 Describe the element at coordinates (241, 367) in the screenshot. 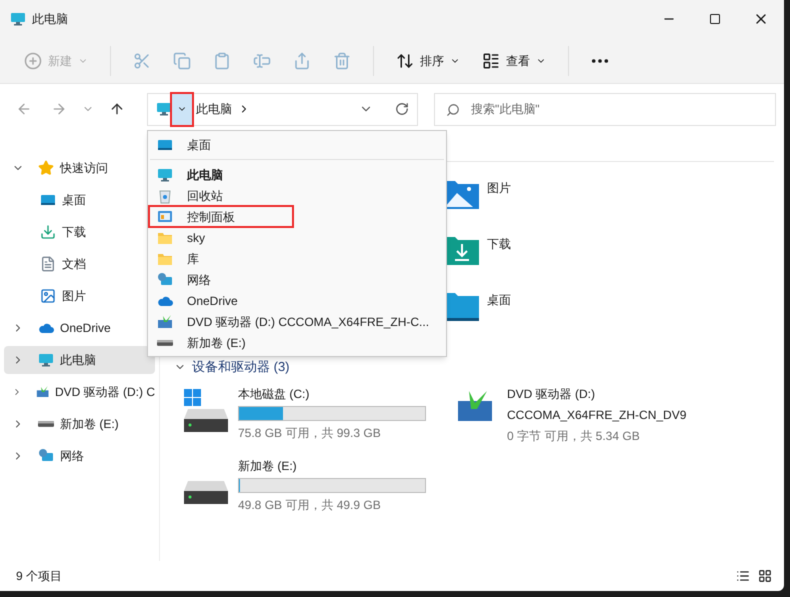

I see `section-title: 设备和驱动器 (3)` at that location.